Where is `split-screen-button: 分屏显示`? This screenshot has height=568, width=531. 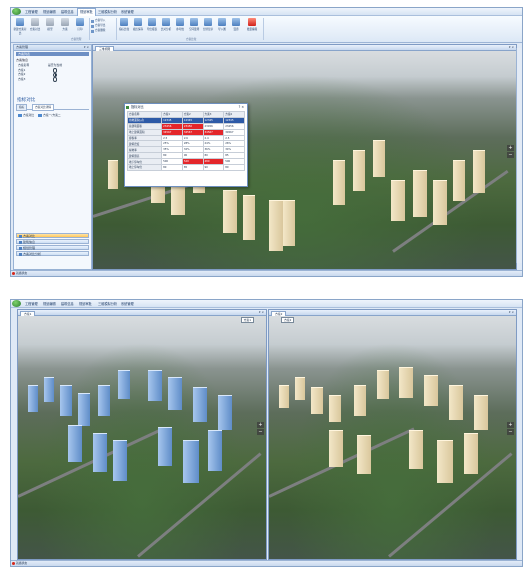
split-screen-button: 分屏显示 is located at coordinates (208, 27).